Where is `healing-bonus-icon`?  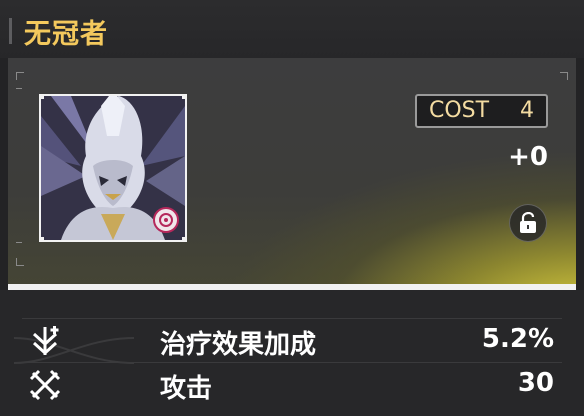 healing-bonus-icon is located at coordinates (45, 341).